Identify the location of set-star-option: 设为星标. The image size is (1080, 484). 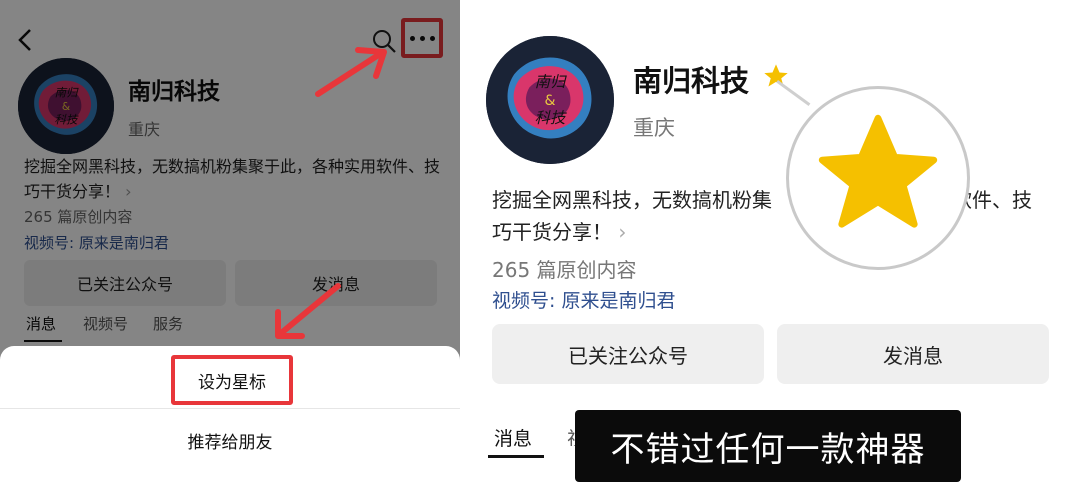
(232, 380).